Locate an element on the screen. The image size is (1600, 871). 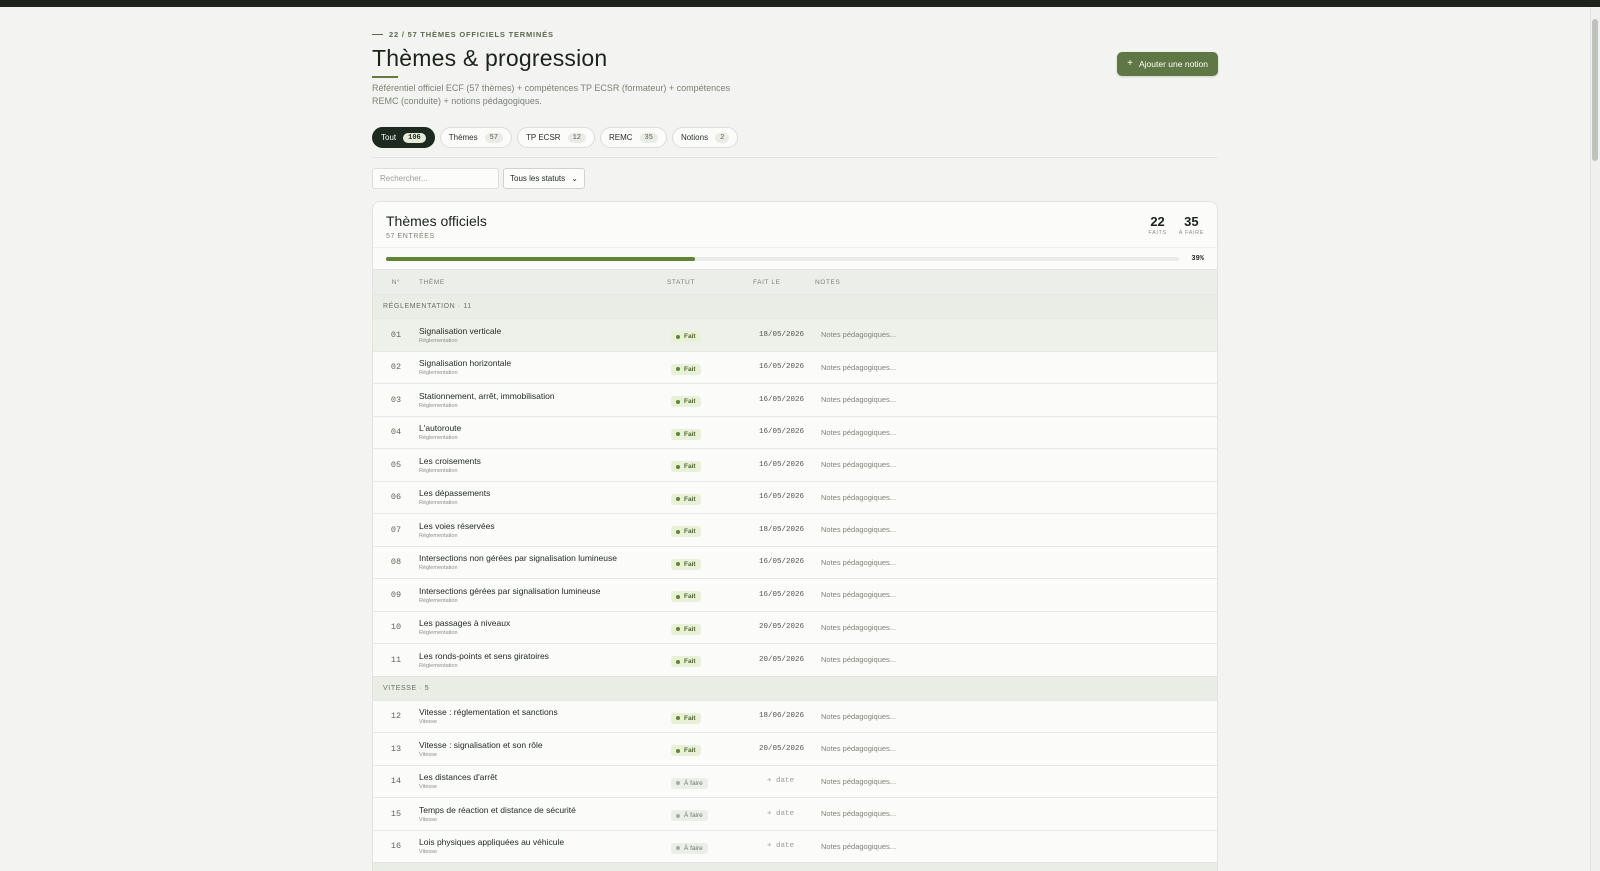
theme-cell: Signalisation verticale Réglementation is located at coordinates (543, 335).